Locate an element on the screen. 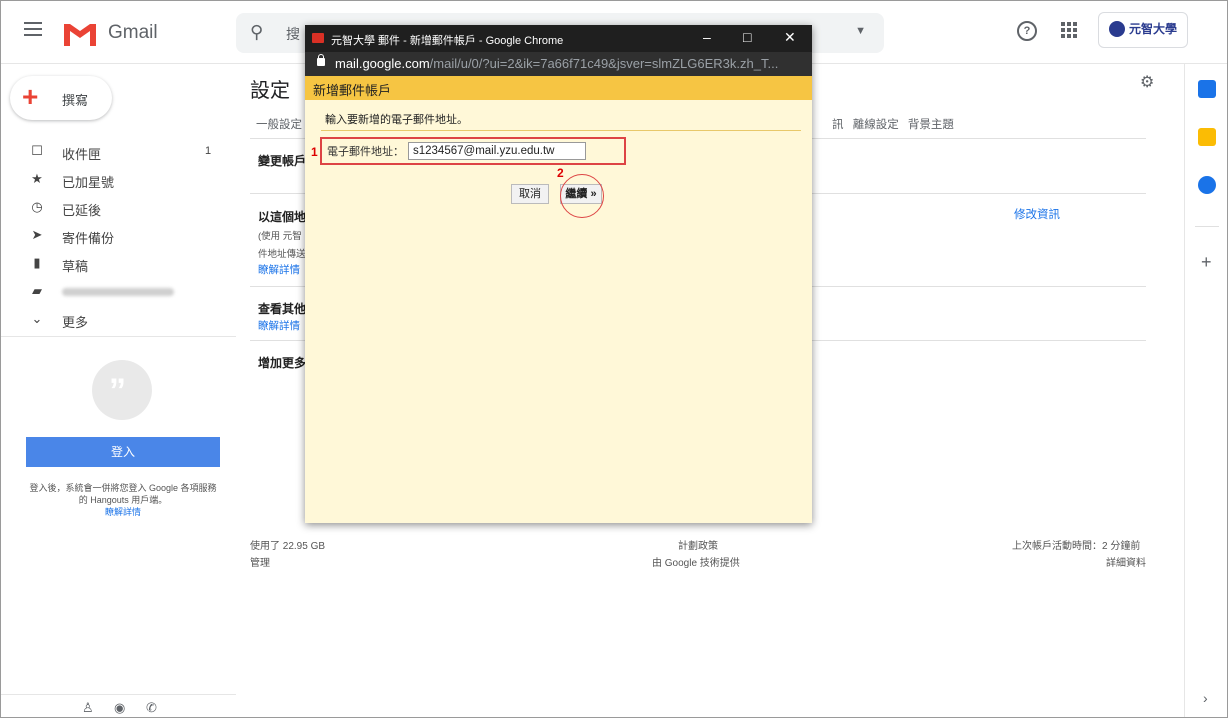 The width and height of the screenshot is (1228, 719). sidebar-item-label: 更多 is located at coordinates (75, 322).